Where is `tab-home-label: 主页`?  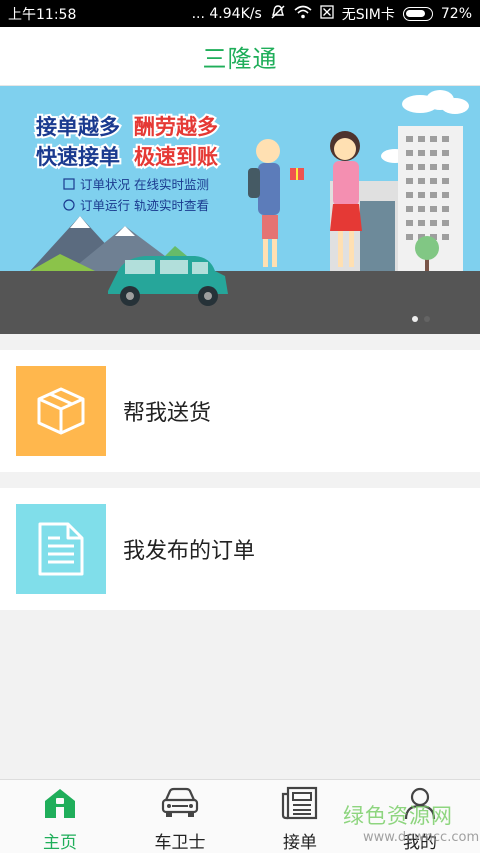
tab-home-label: 主页 is located at coordinates (60, 843).